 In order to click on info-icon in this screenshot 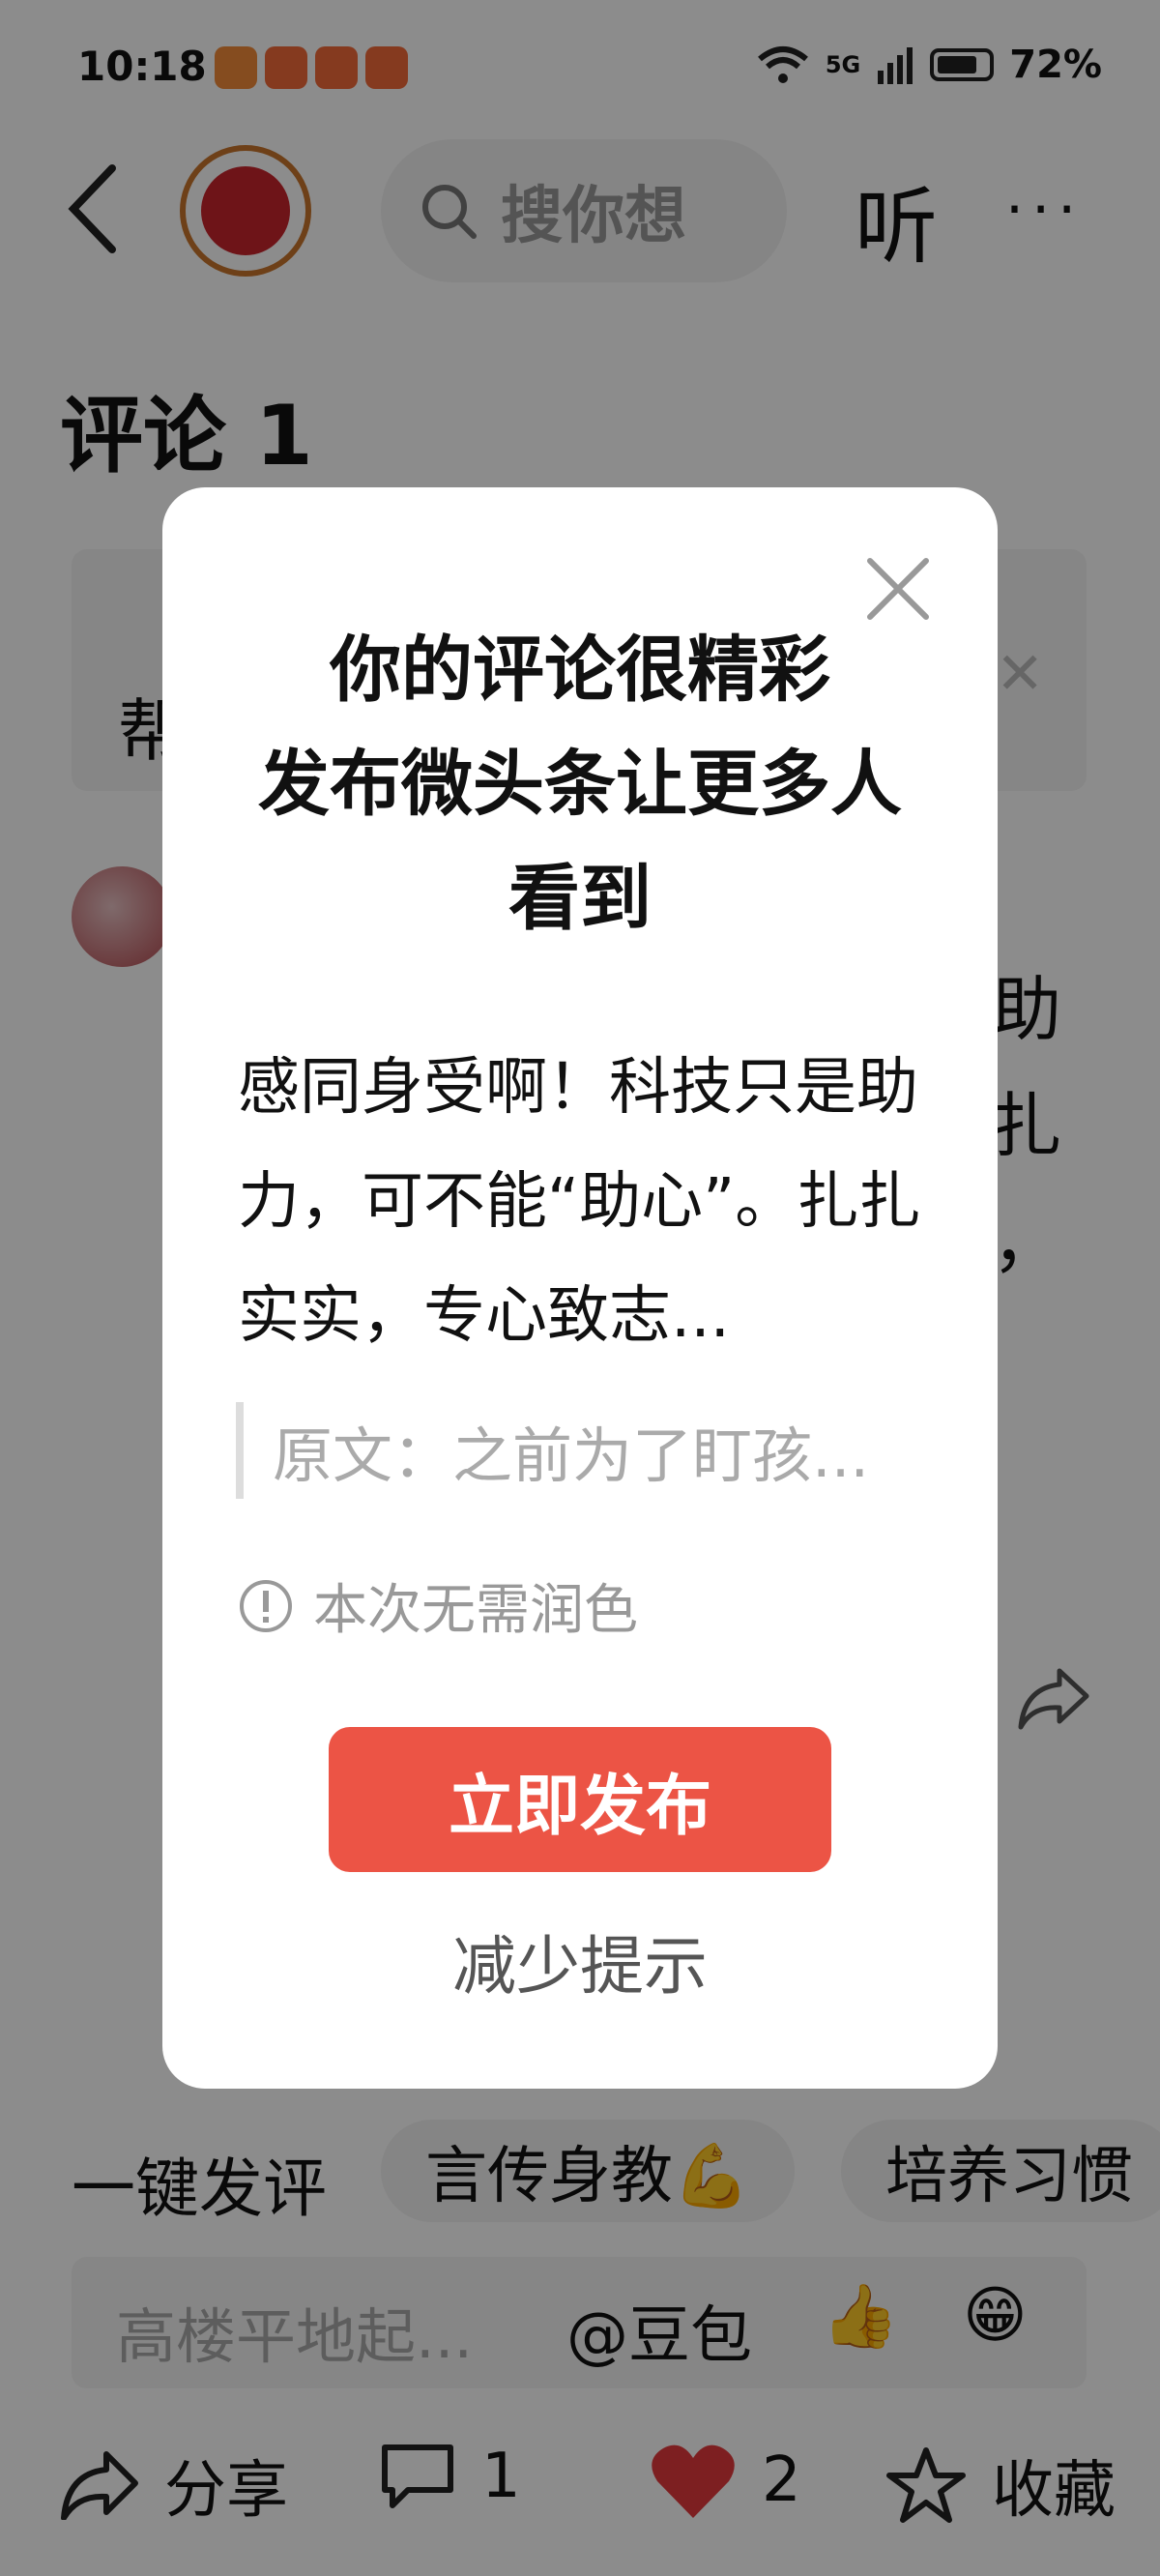, I will do `click(266, 1605)`.